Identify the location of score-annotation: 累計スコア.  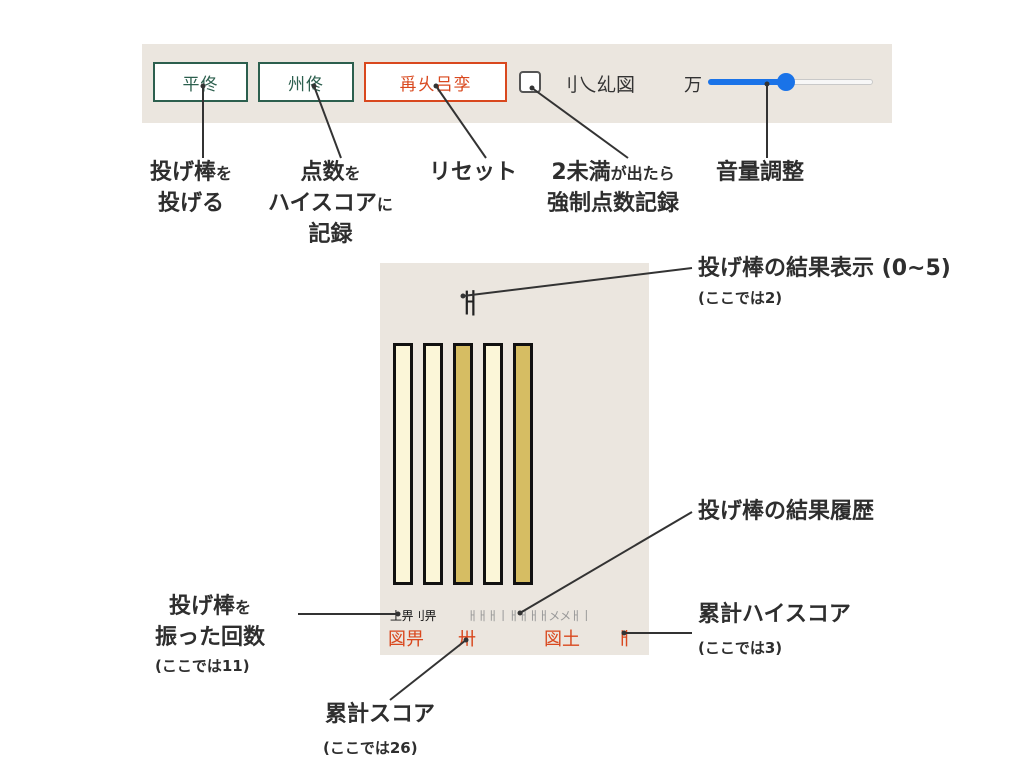
(380, 714).